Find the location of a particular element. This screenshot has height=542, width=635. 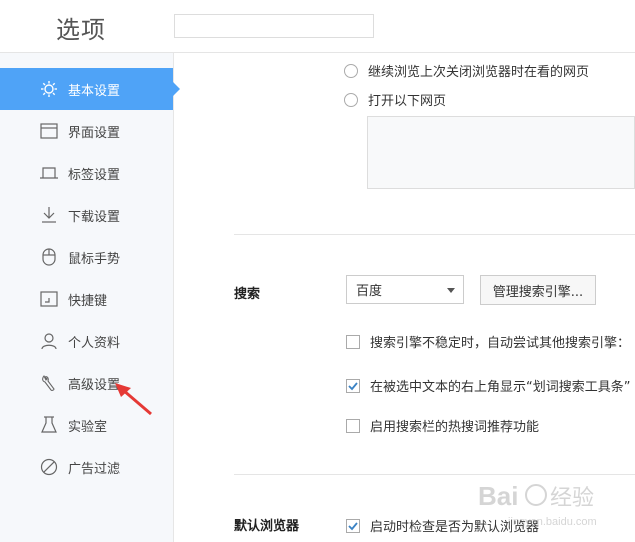

header-bar: 选项 is located at coordinates (317, 26).